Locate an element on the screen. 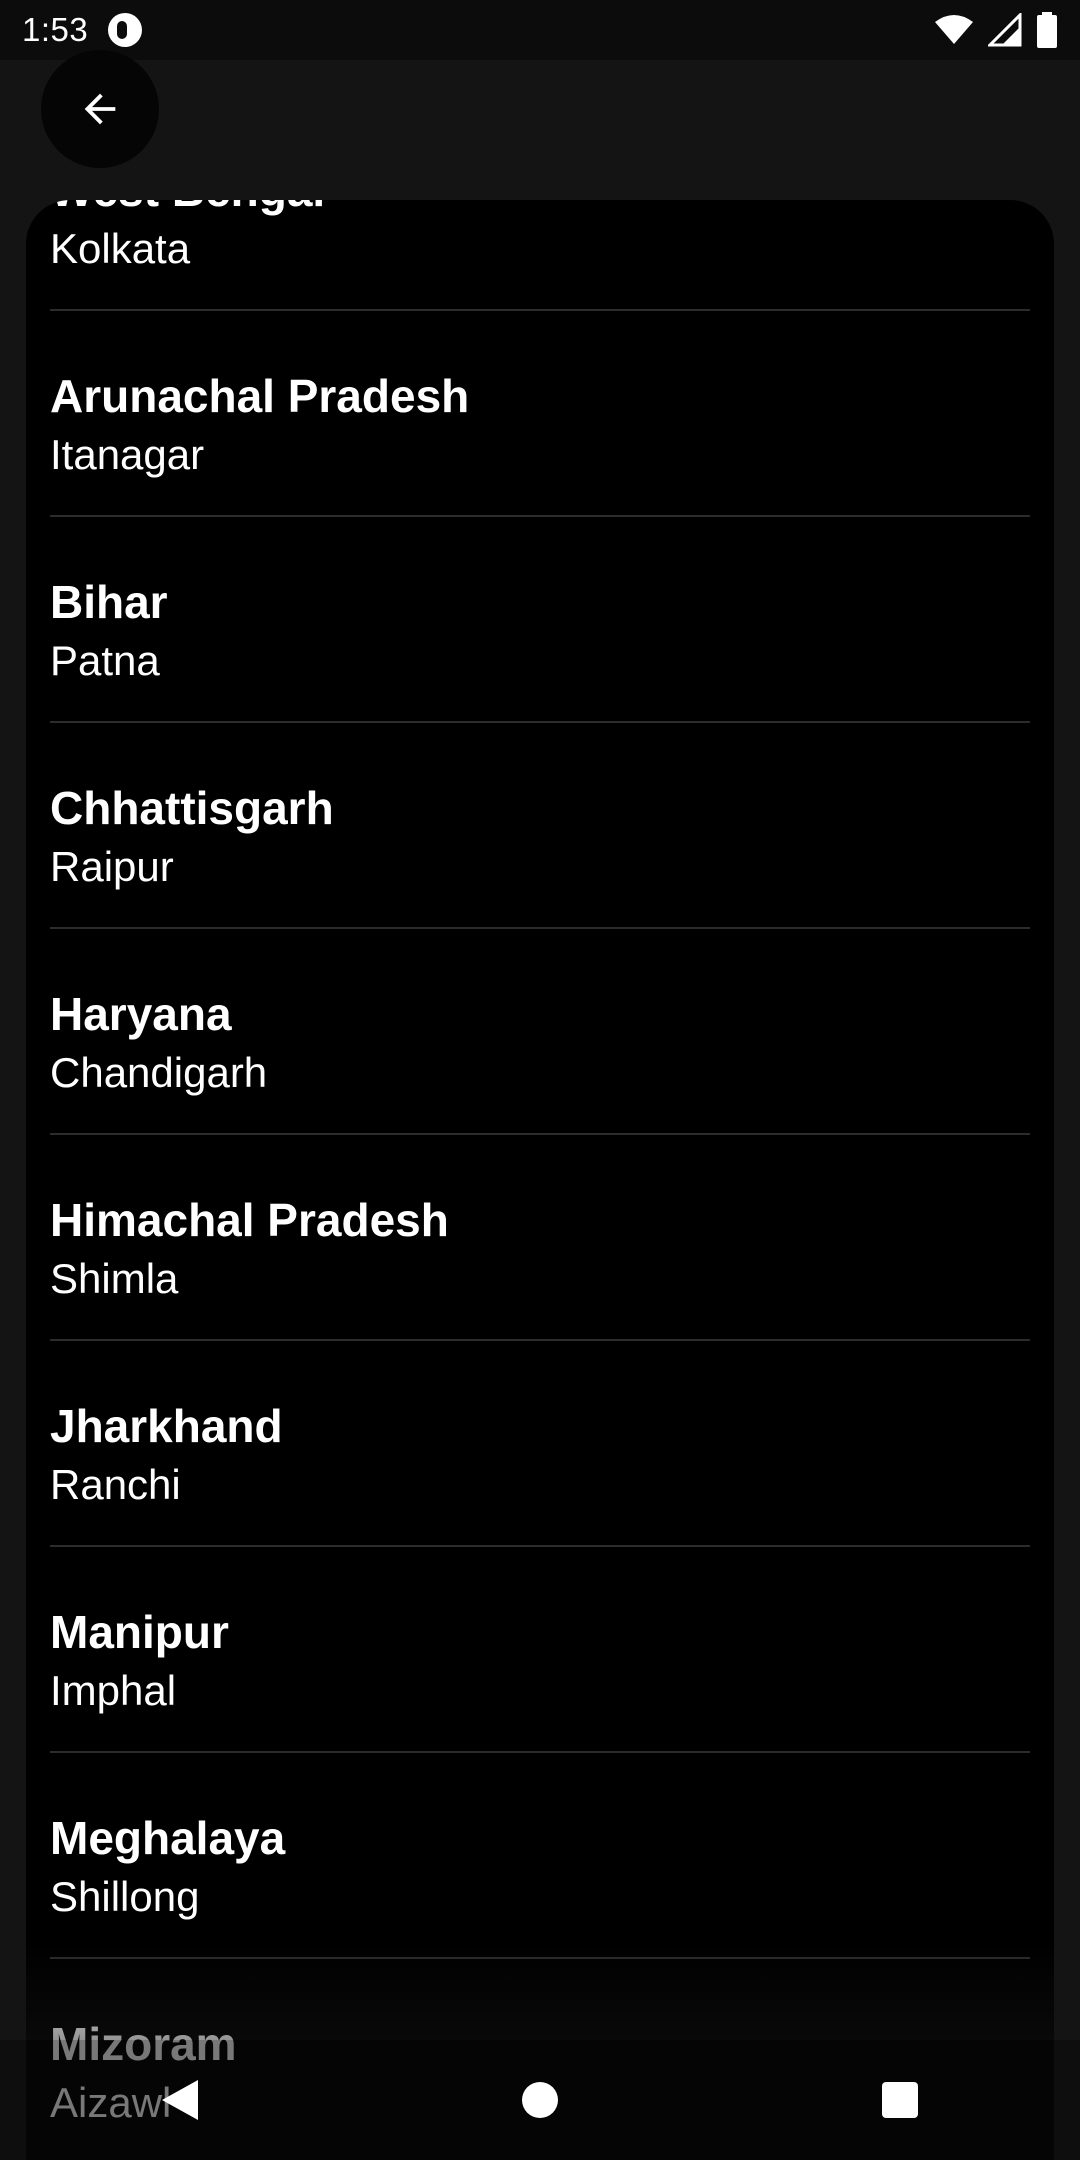 The width and height of the screenshot is (1080, 2160). state-name: Chhattisgarh is located at coordinates (192, 808).